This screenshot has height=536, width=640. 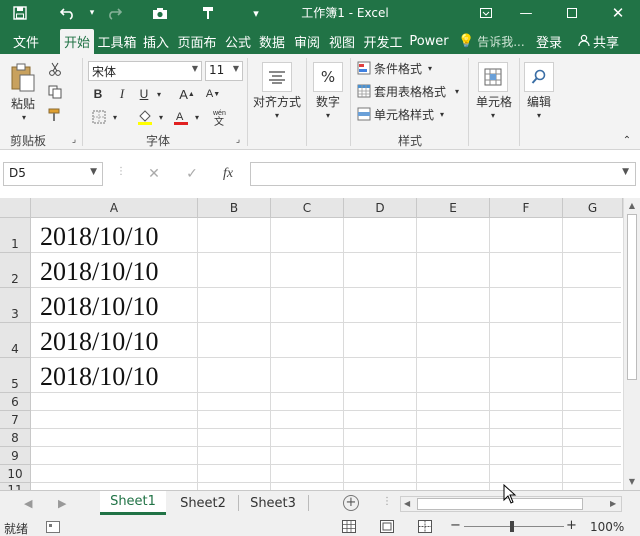 I want to click on borders-icon, so click(x=99, y=117).